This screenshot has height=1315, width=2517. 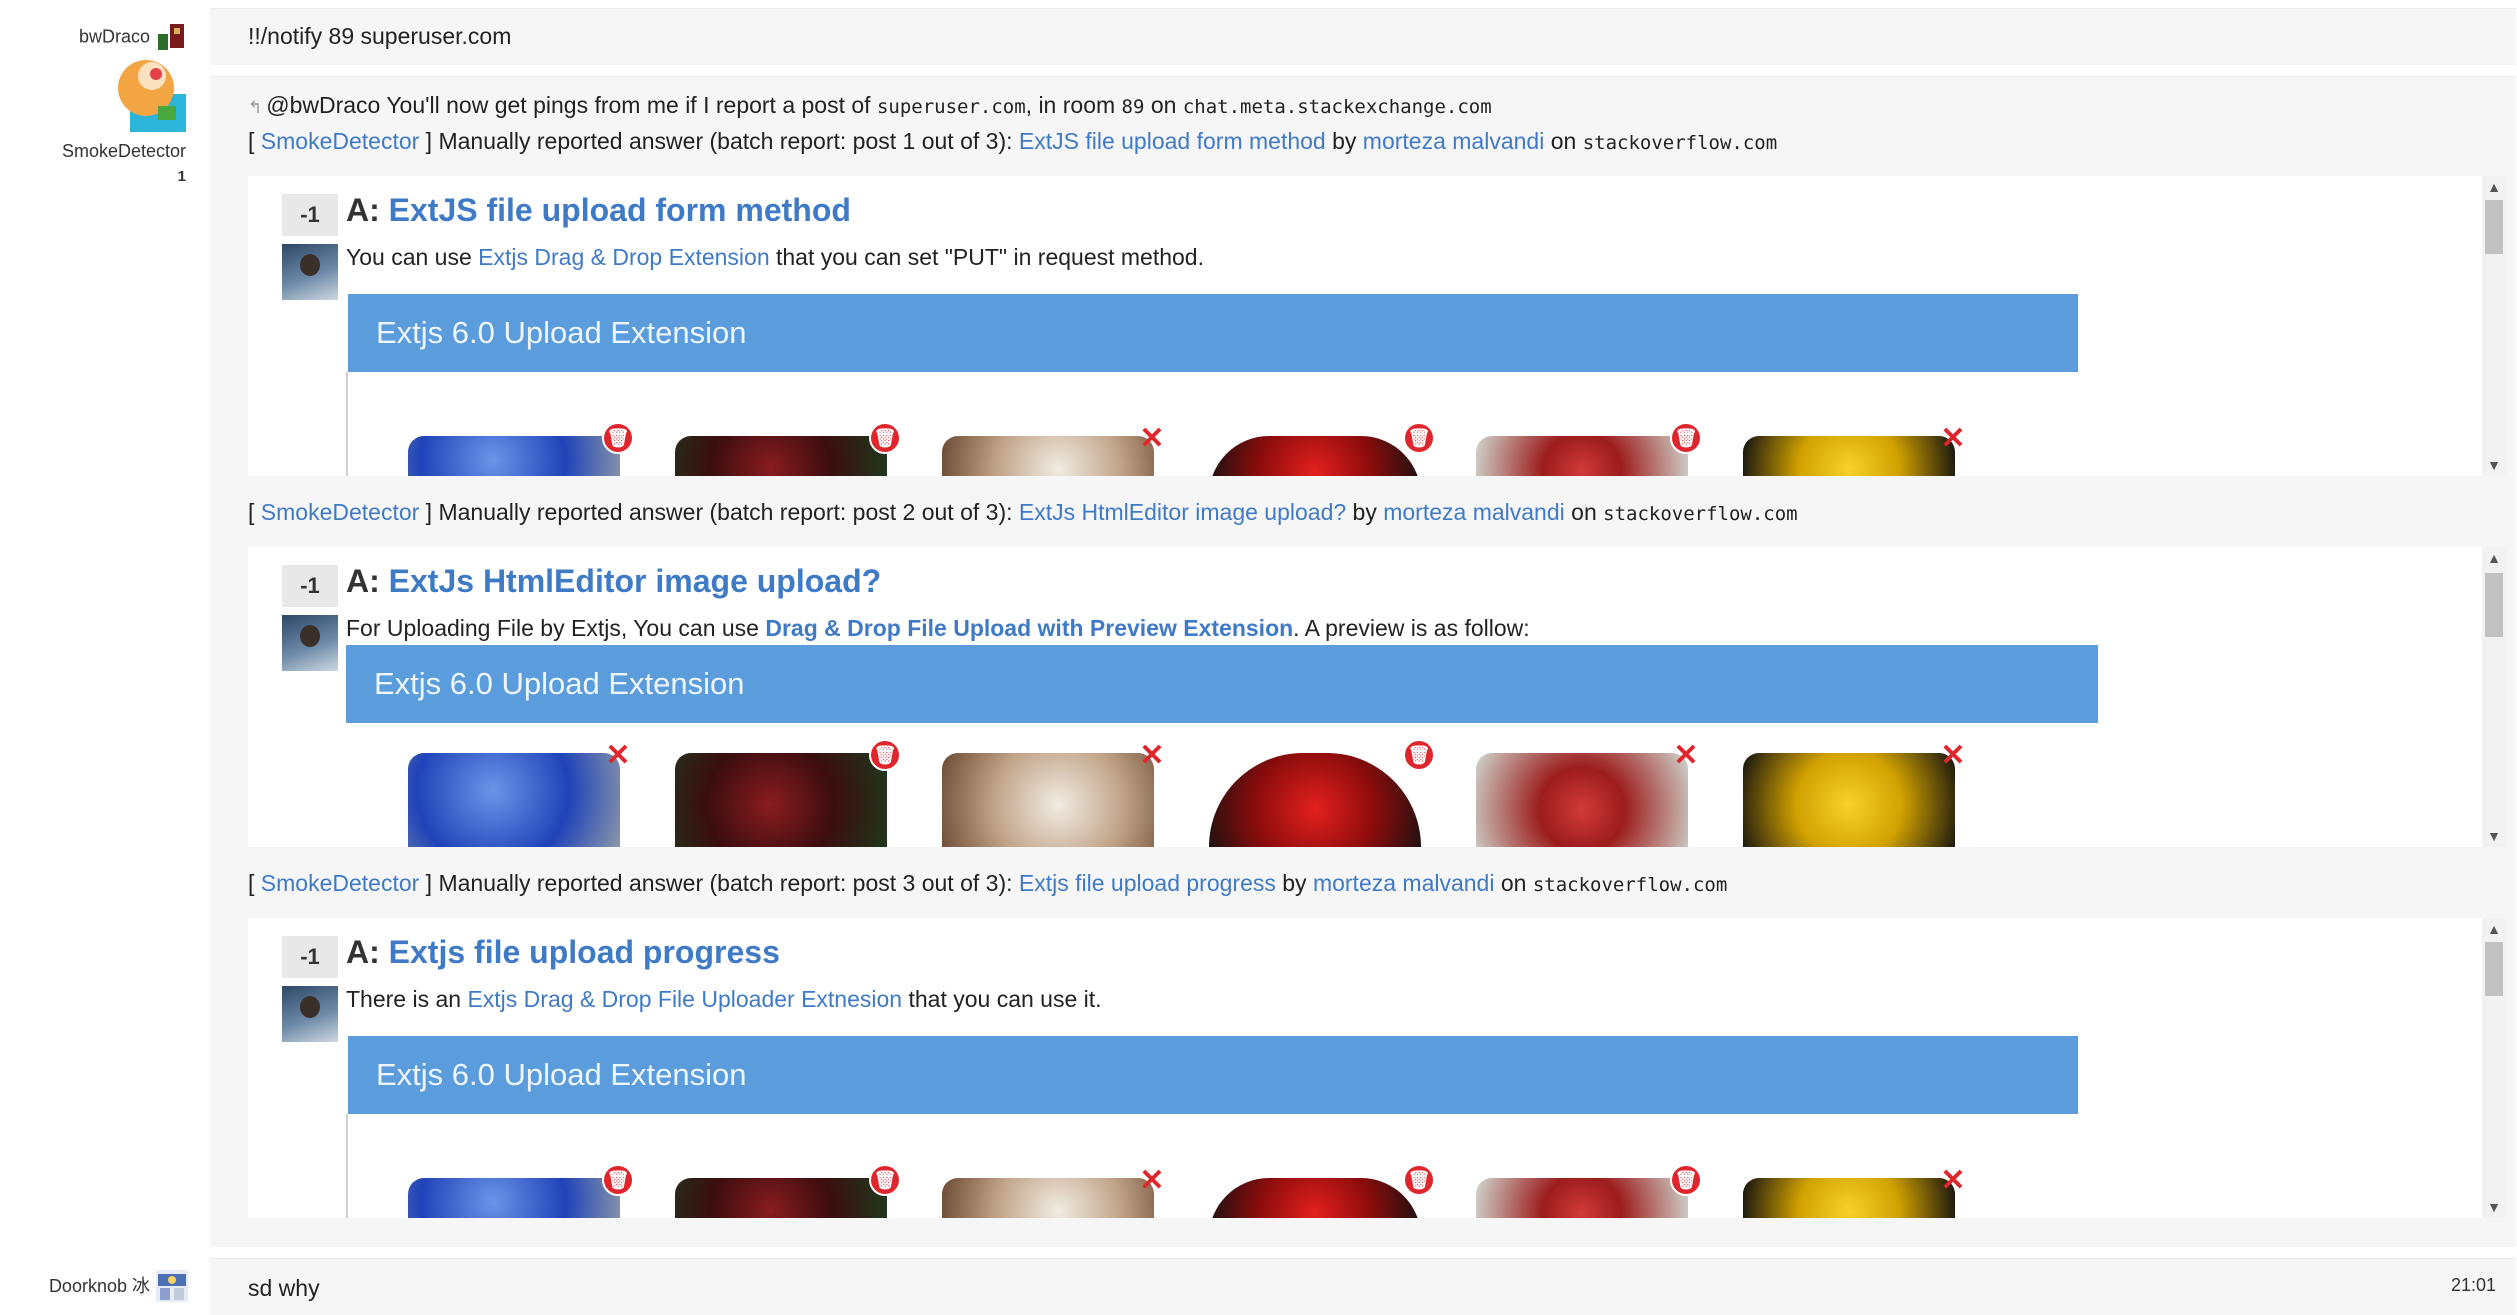 What do you see at coordinates (1182, 512) in the screenshot?
I see `post-link: ExtJs HtmlEditor image upload?` at bounding box center [1182, 512].